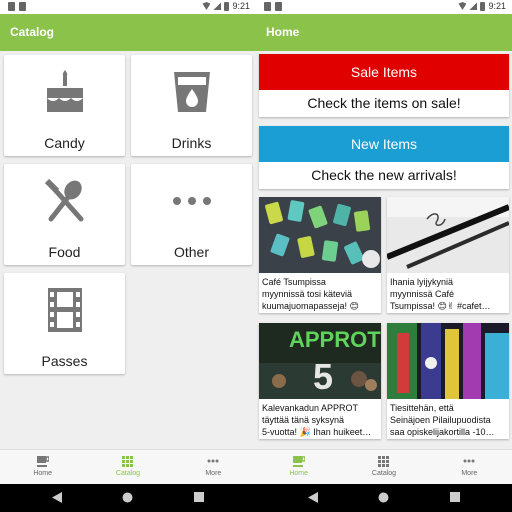 The height and width of the screenshot is (512, 512). I want to click on page-title: Catalog, so click(128, 32).